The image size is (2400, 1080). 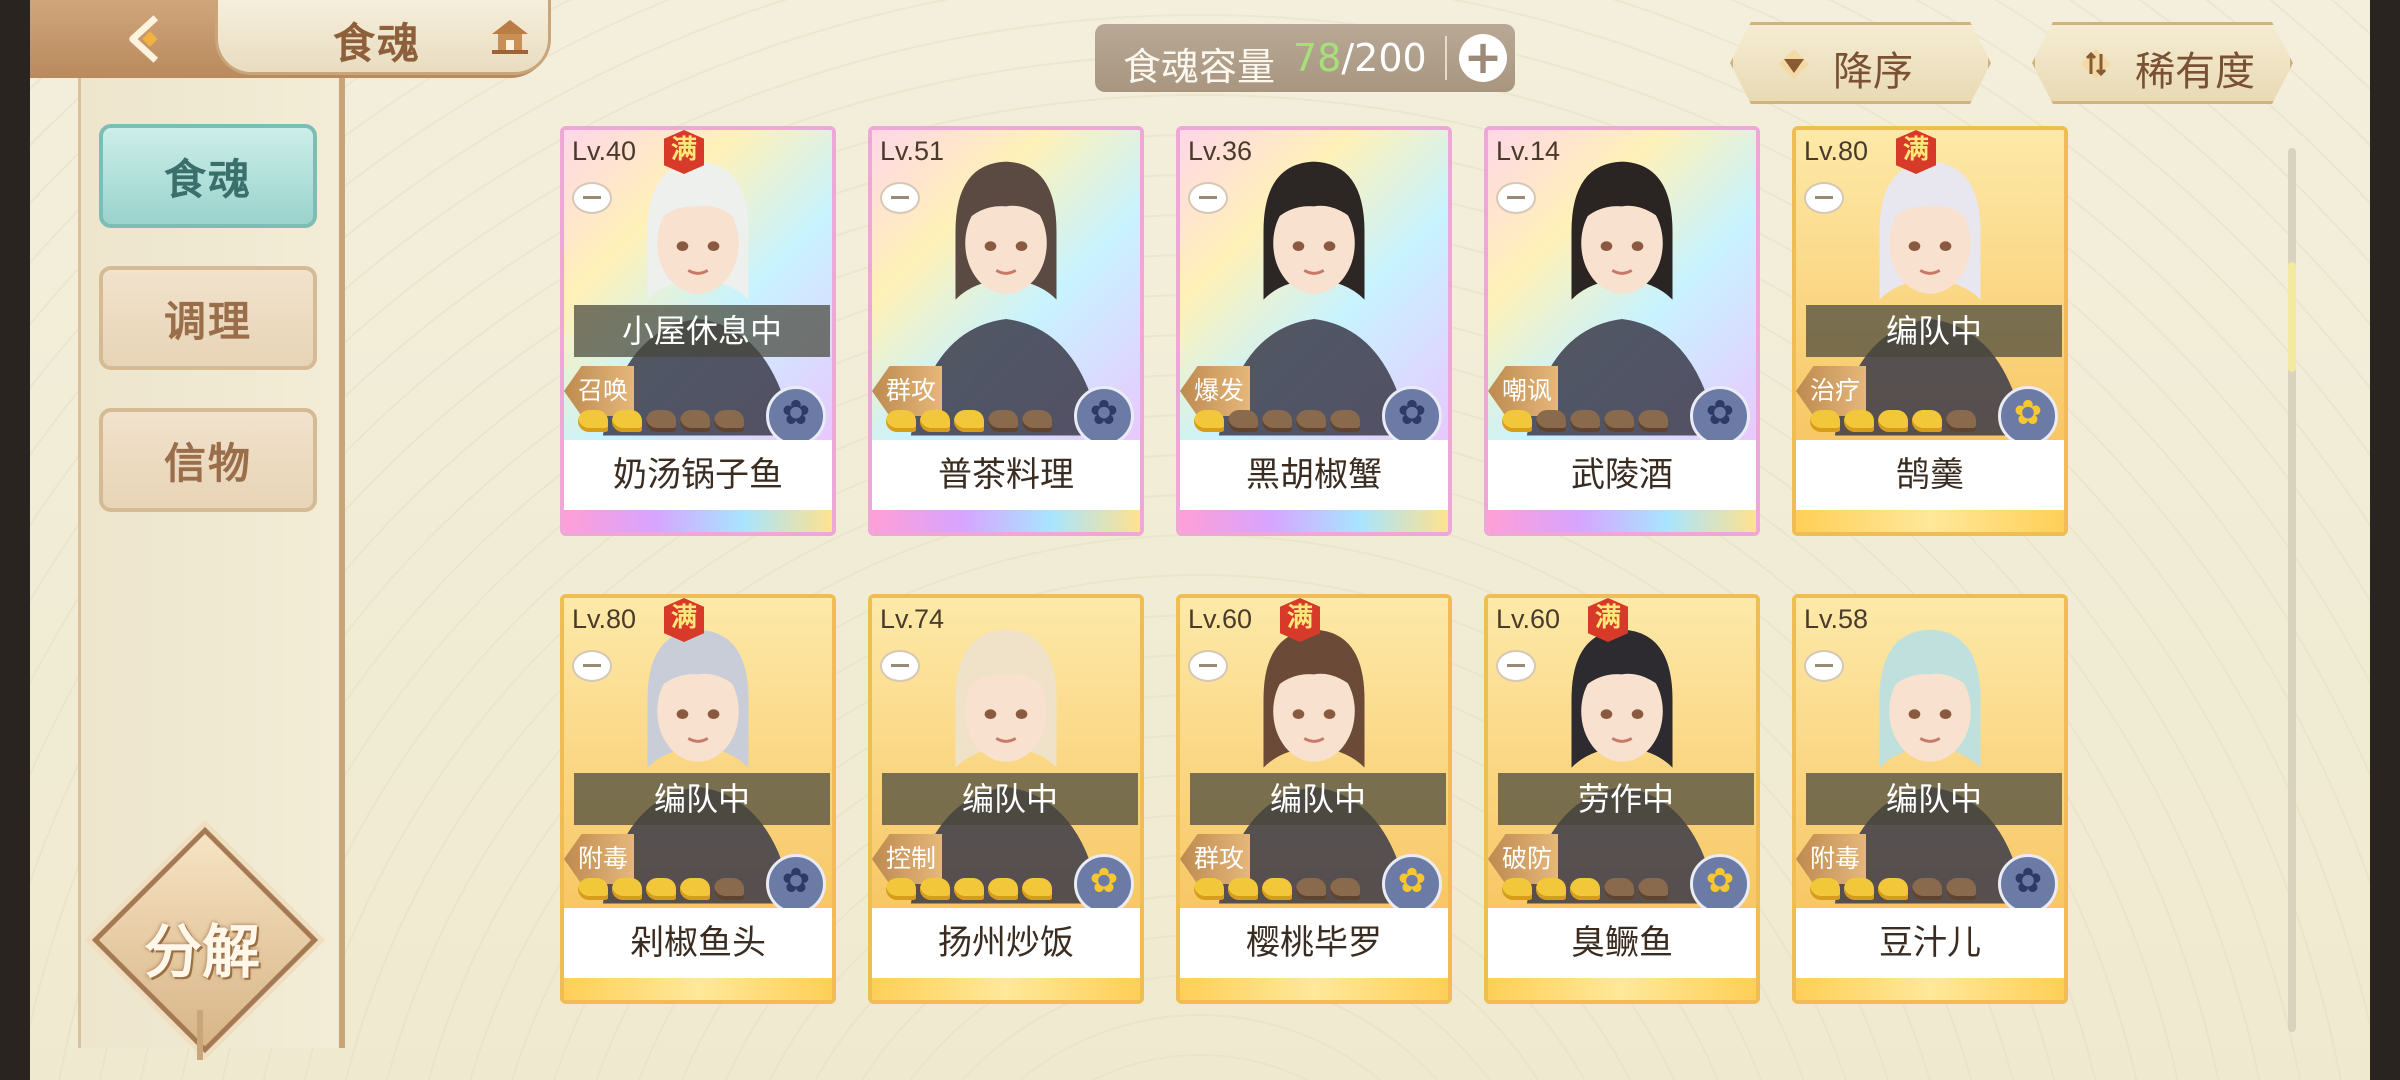 I want to click on swap-arrows-icon, so click(x=2096, y=64).